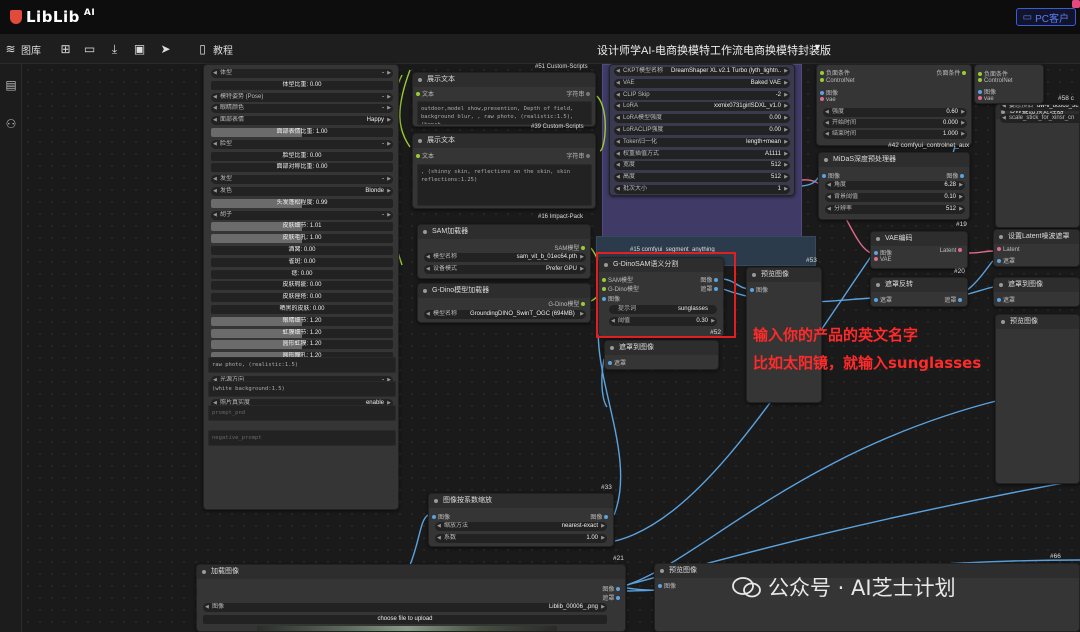  I want to click on param-slider: 晒黑的皮肤: 0.00, so click(302, 309).